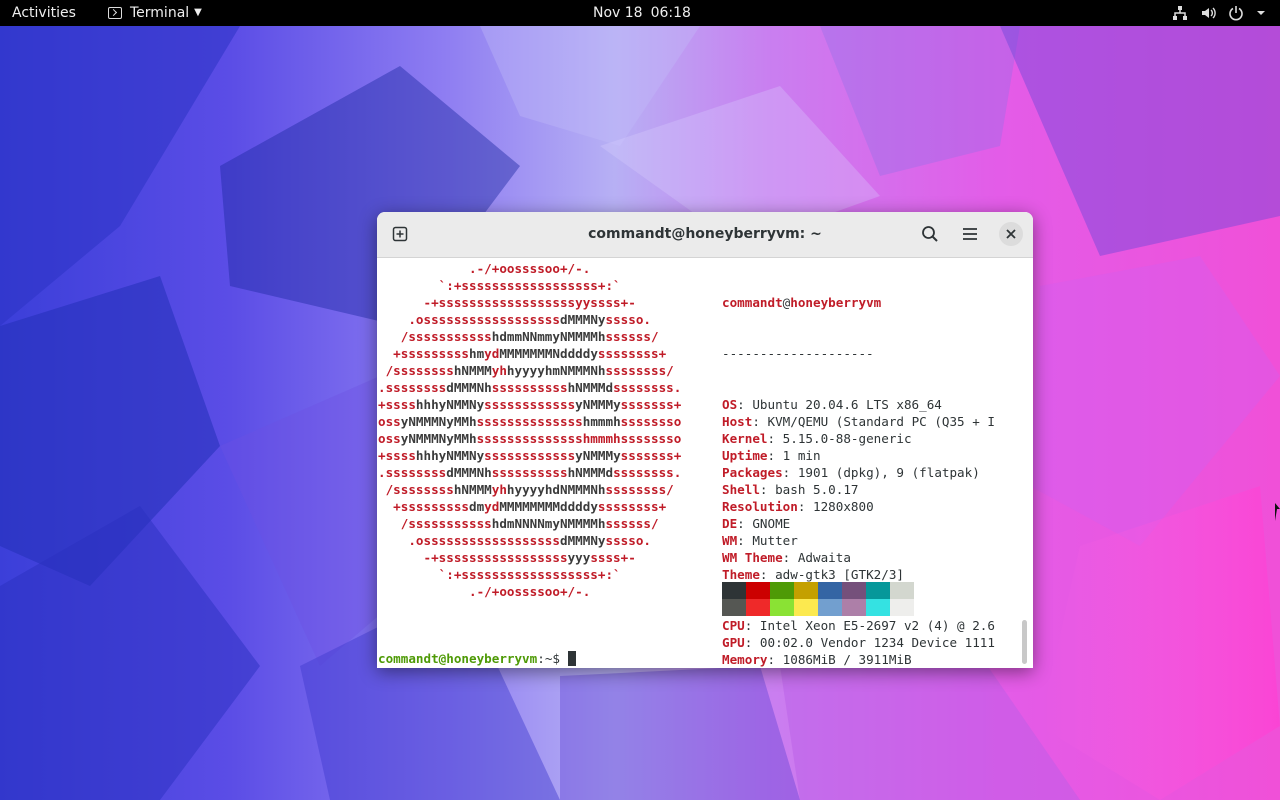 This screenshot has height=800, width=1280. What do you see at coordinates (877, 455) in the screenshot?
I see `info-row: Uptime: 1 min` at bounding box center [877, 455].